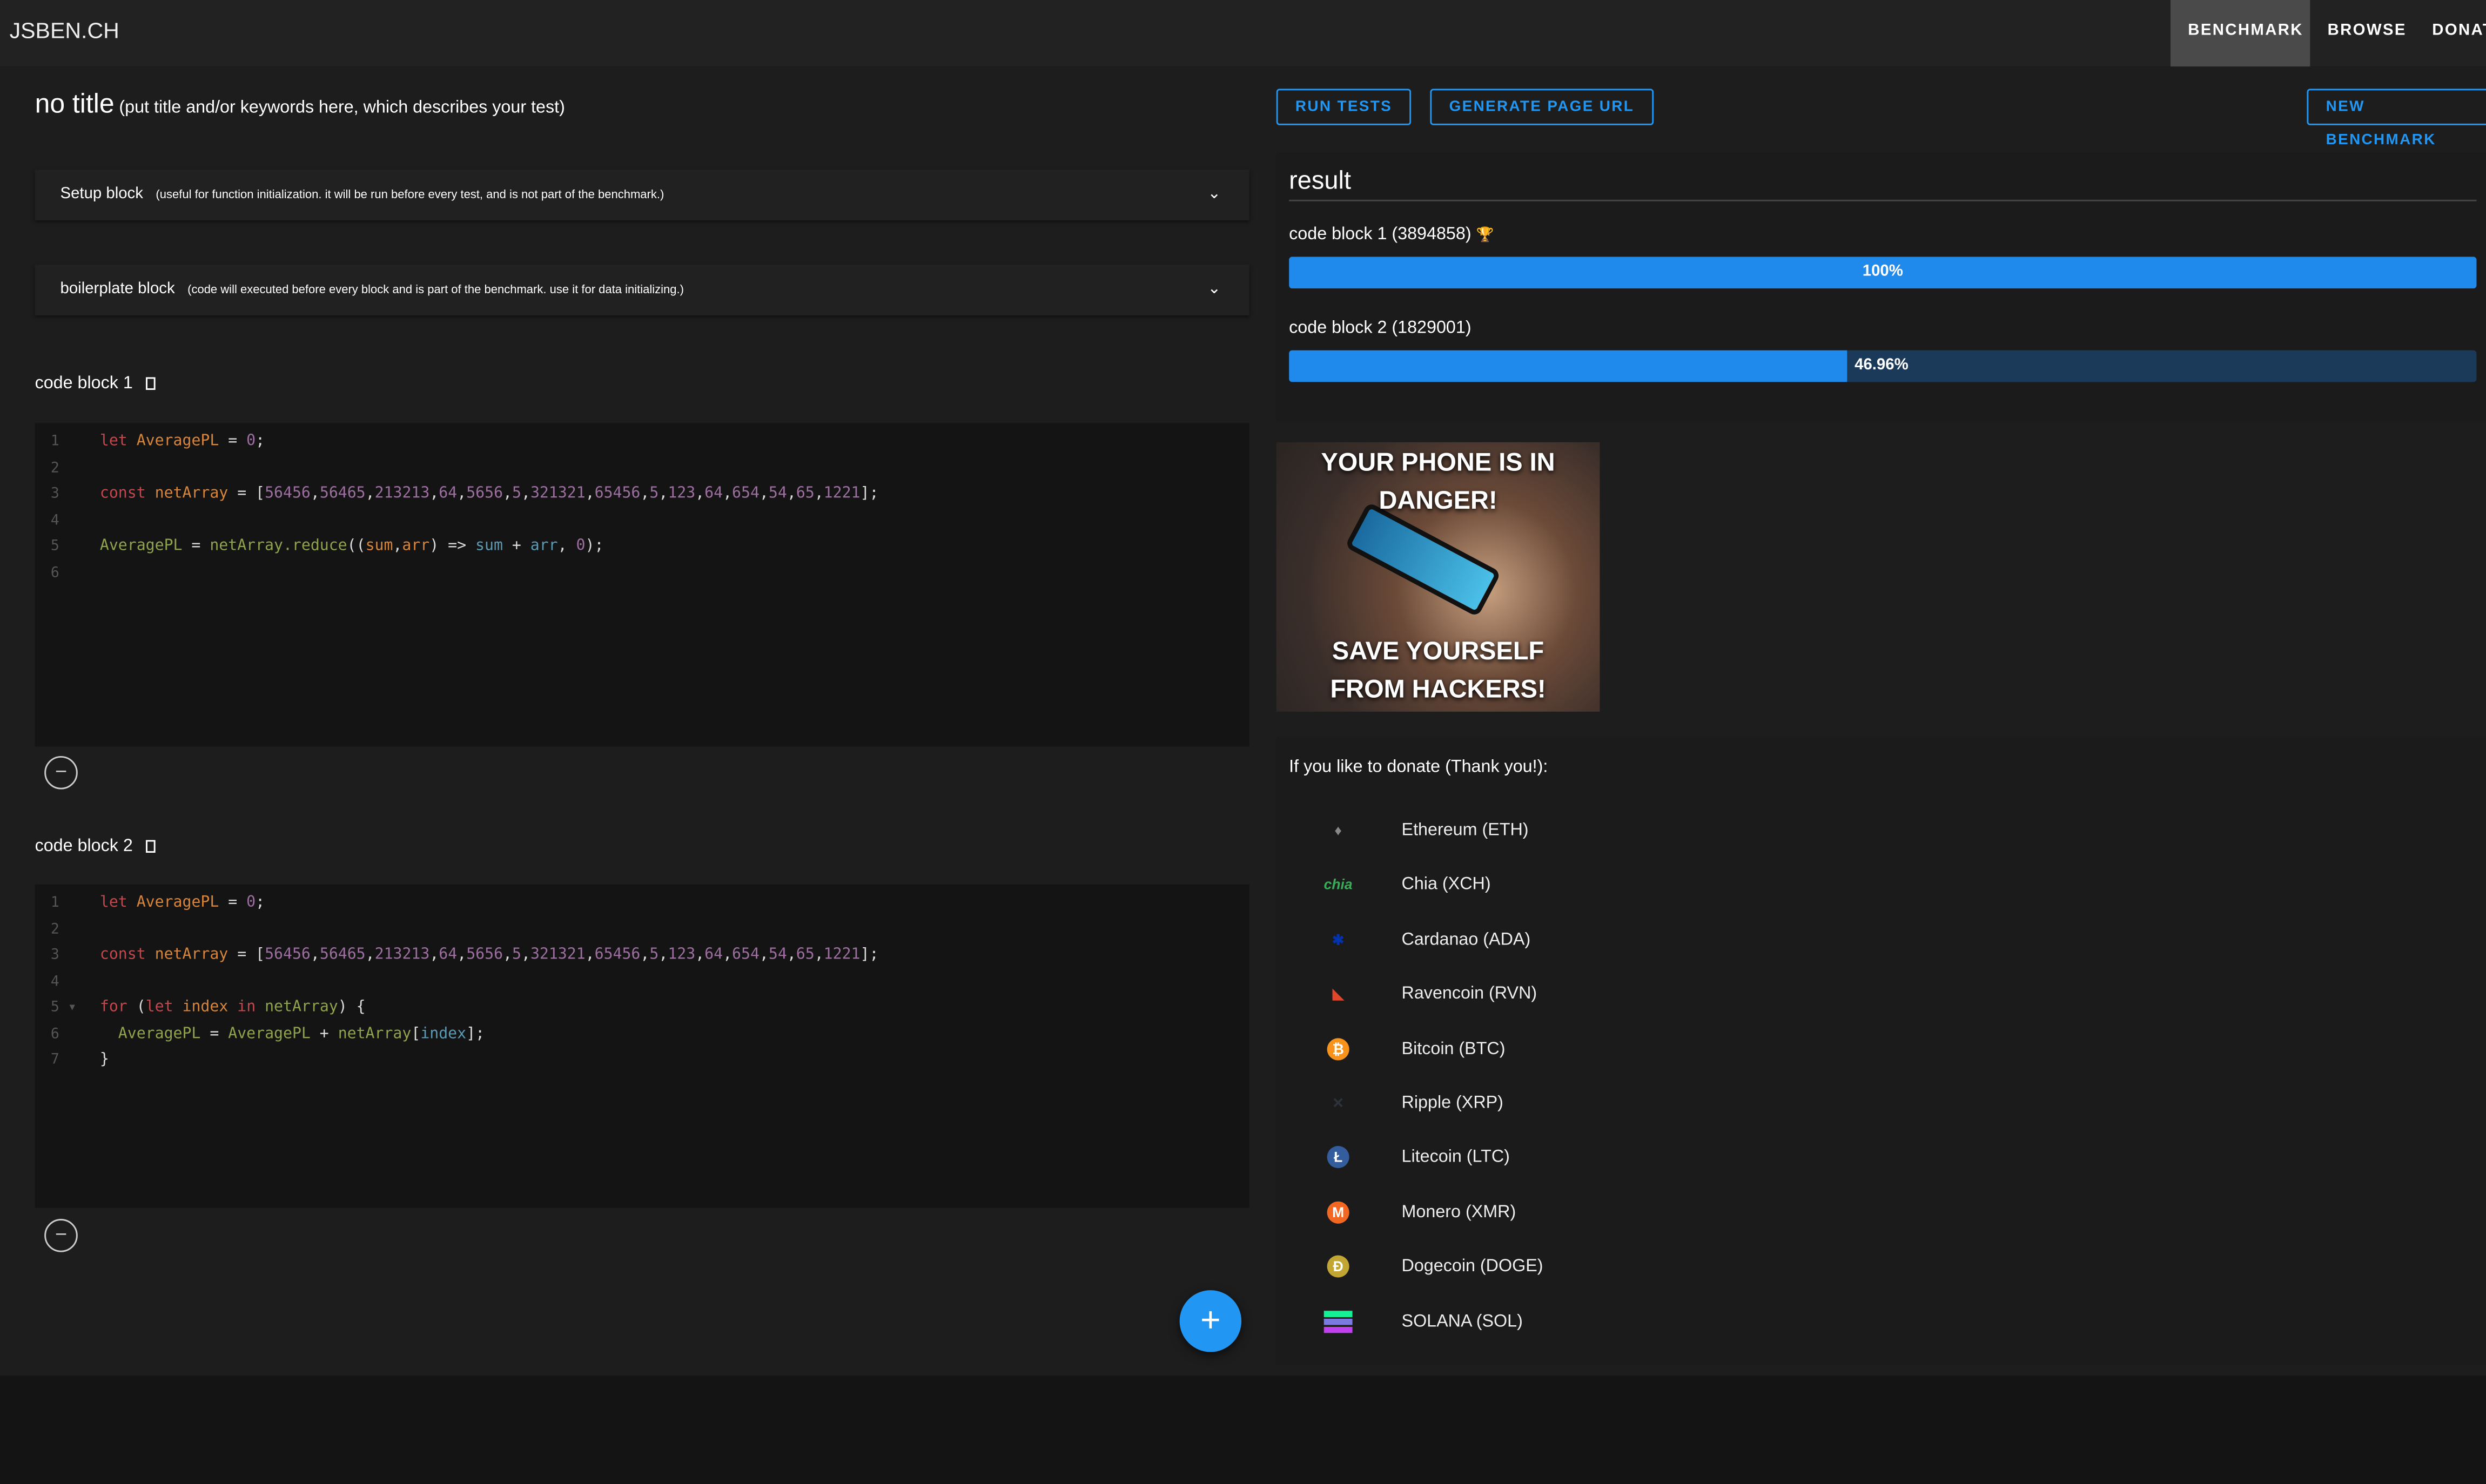 The height and width of the screenshot is (1484, 2486). What do you see at coordinates (104, 1059) in the screenshot?
I see `code-token: }` at bounding box center [104, 1059].